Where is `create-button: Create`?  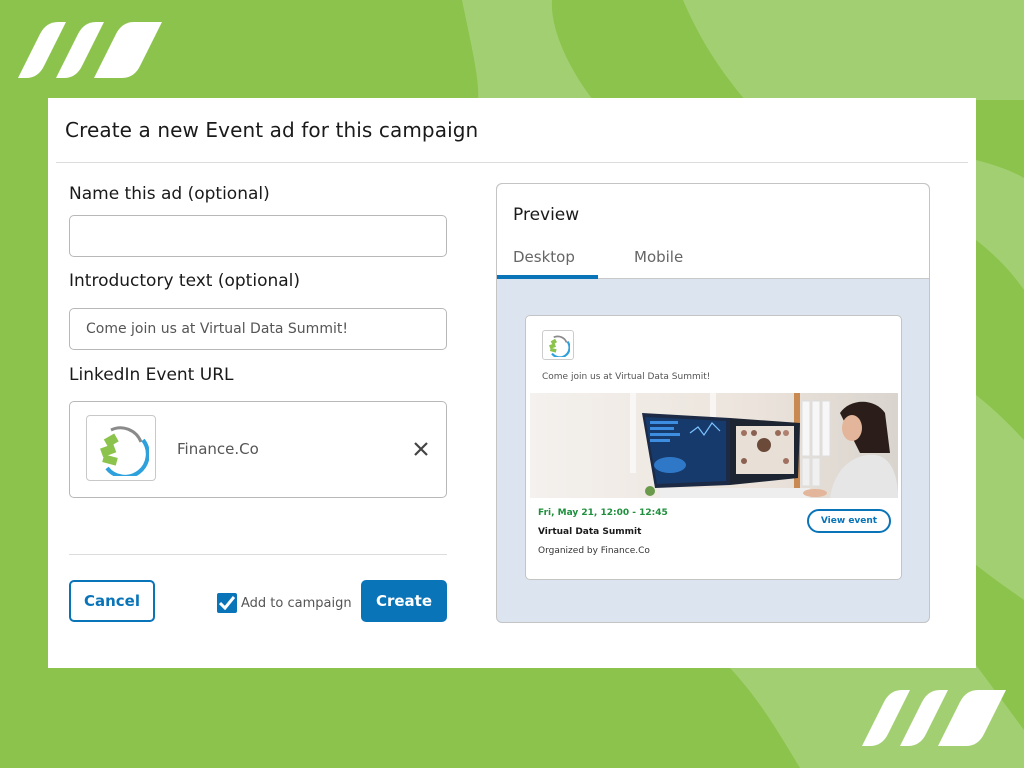 create-button: Create is located at coordinates (404, 601).